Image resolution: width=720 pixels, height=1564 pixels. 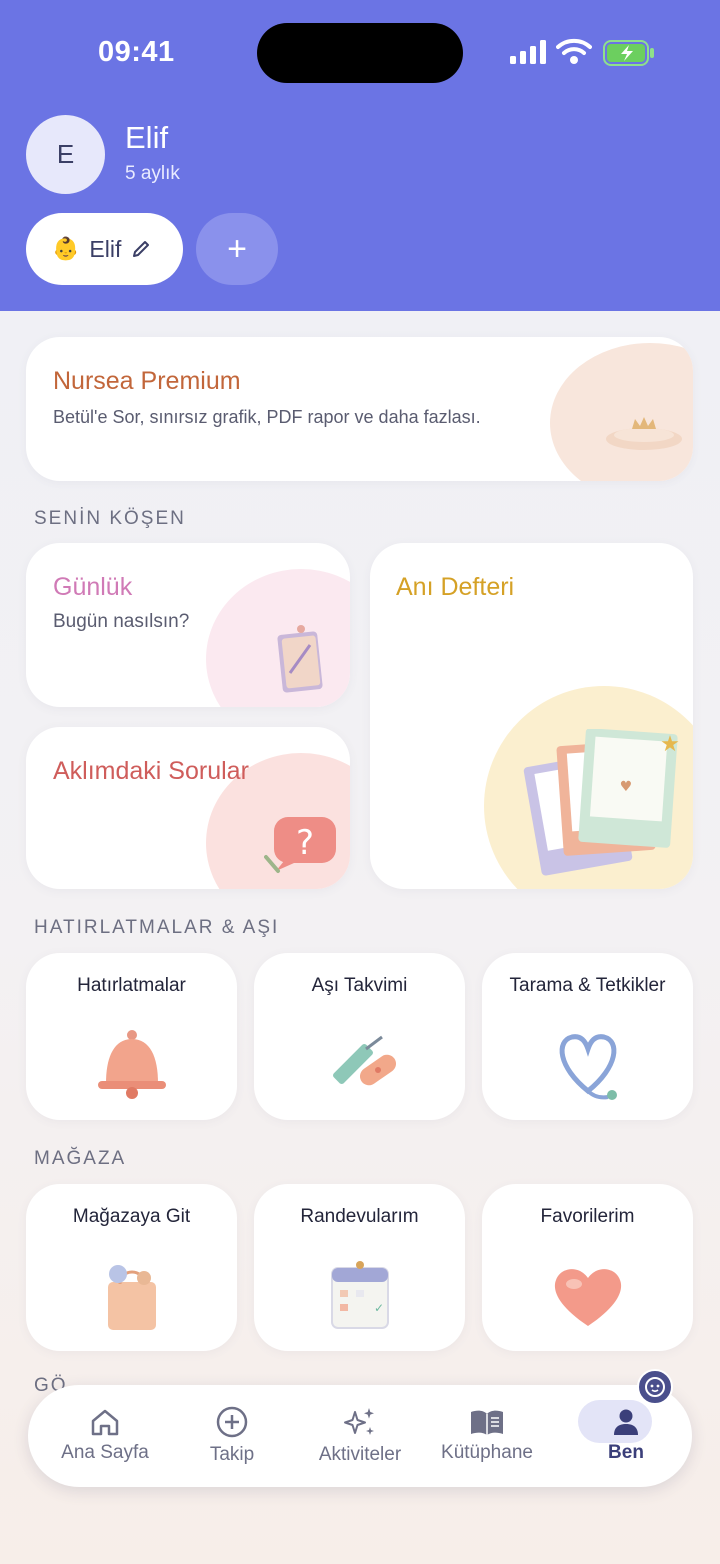 I want to click on reminders-label: Hatırlatmalar, so click(x=131, y=985).